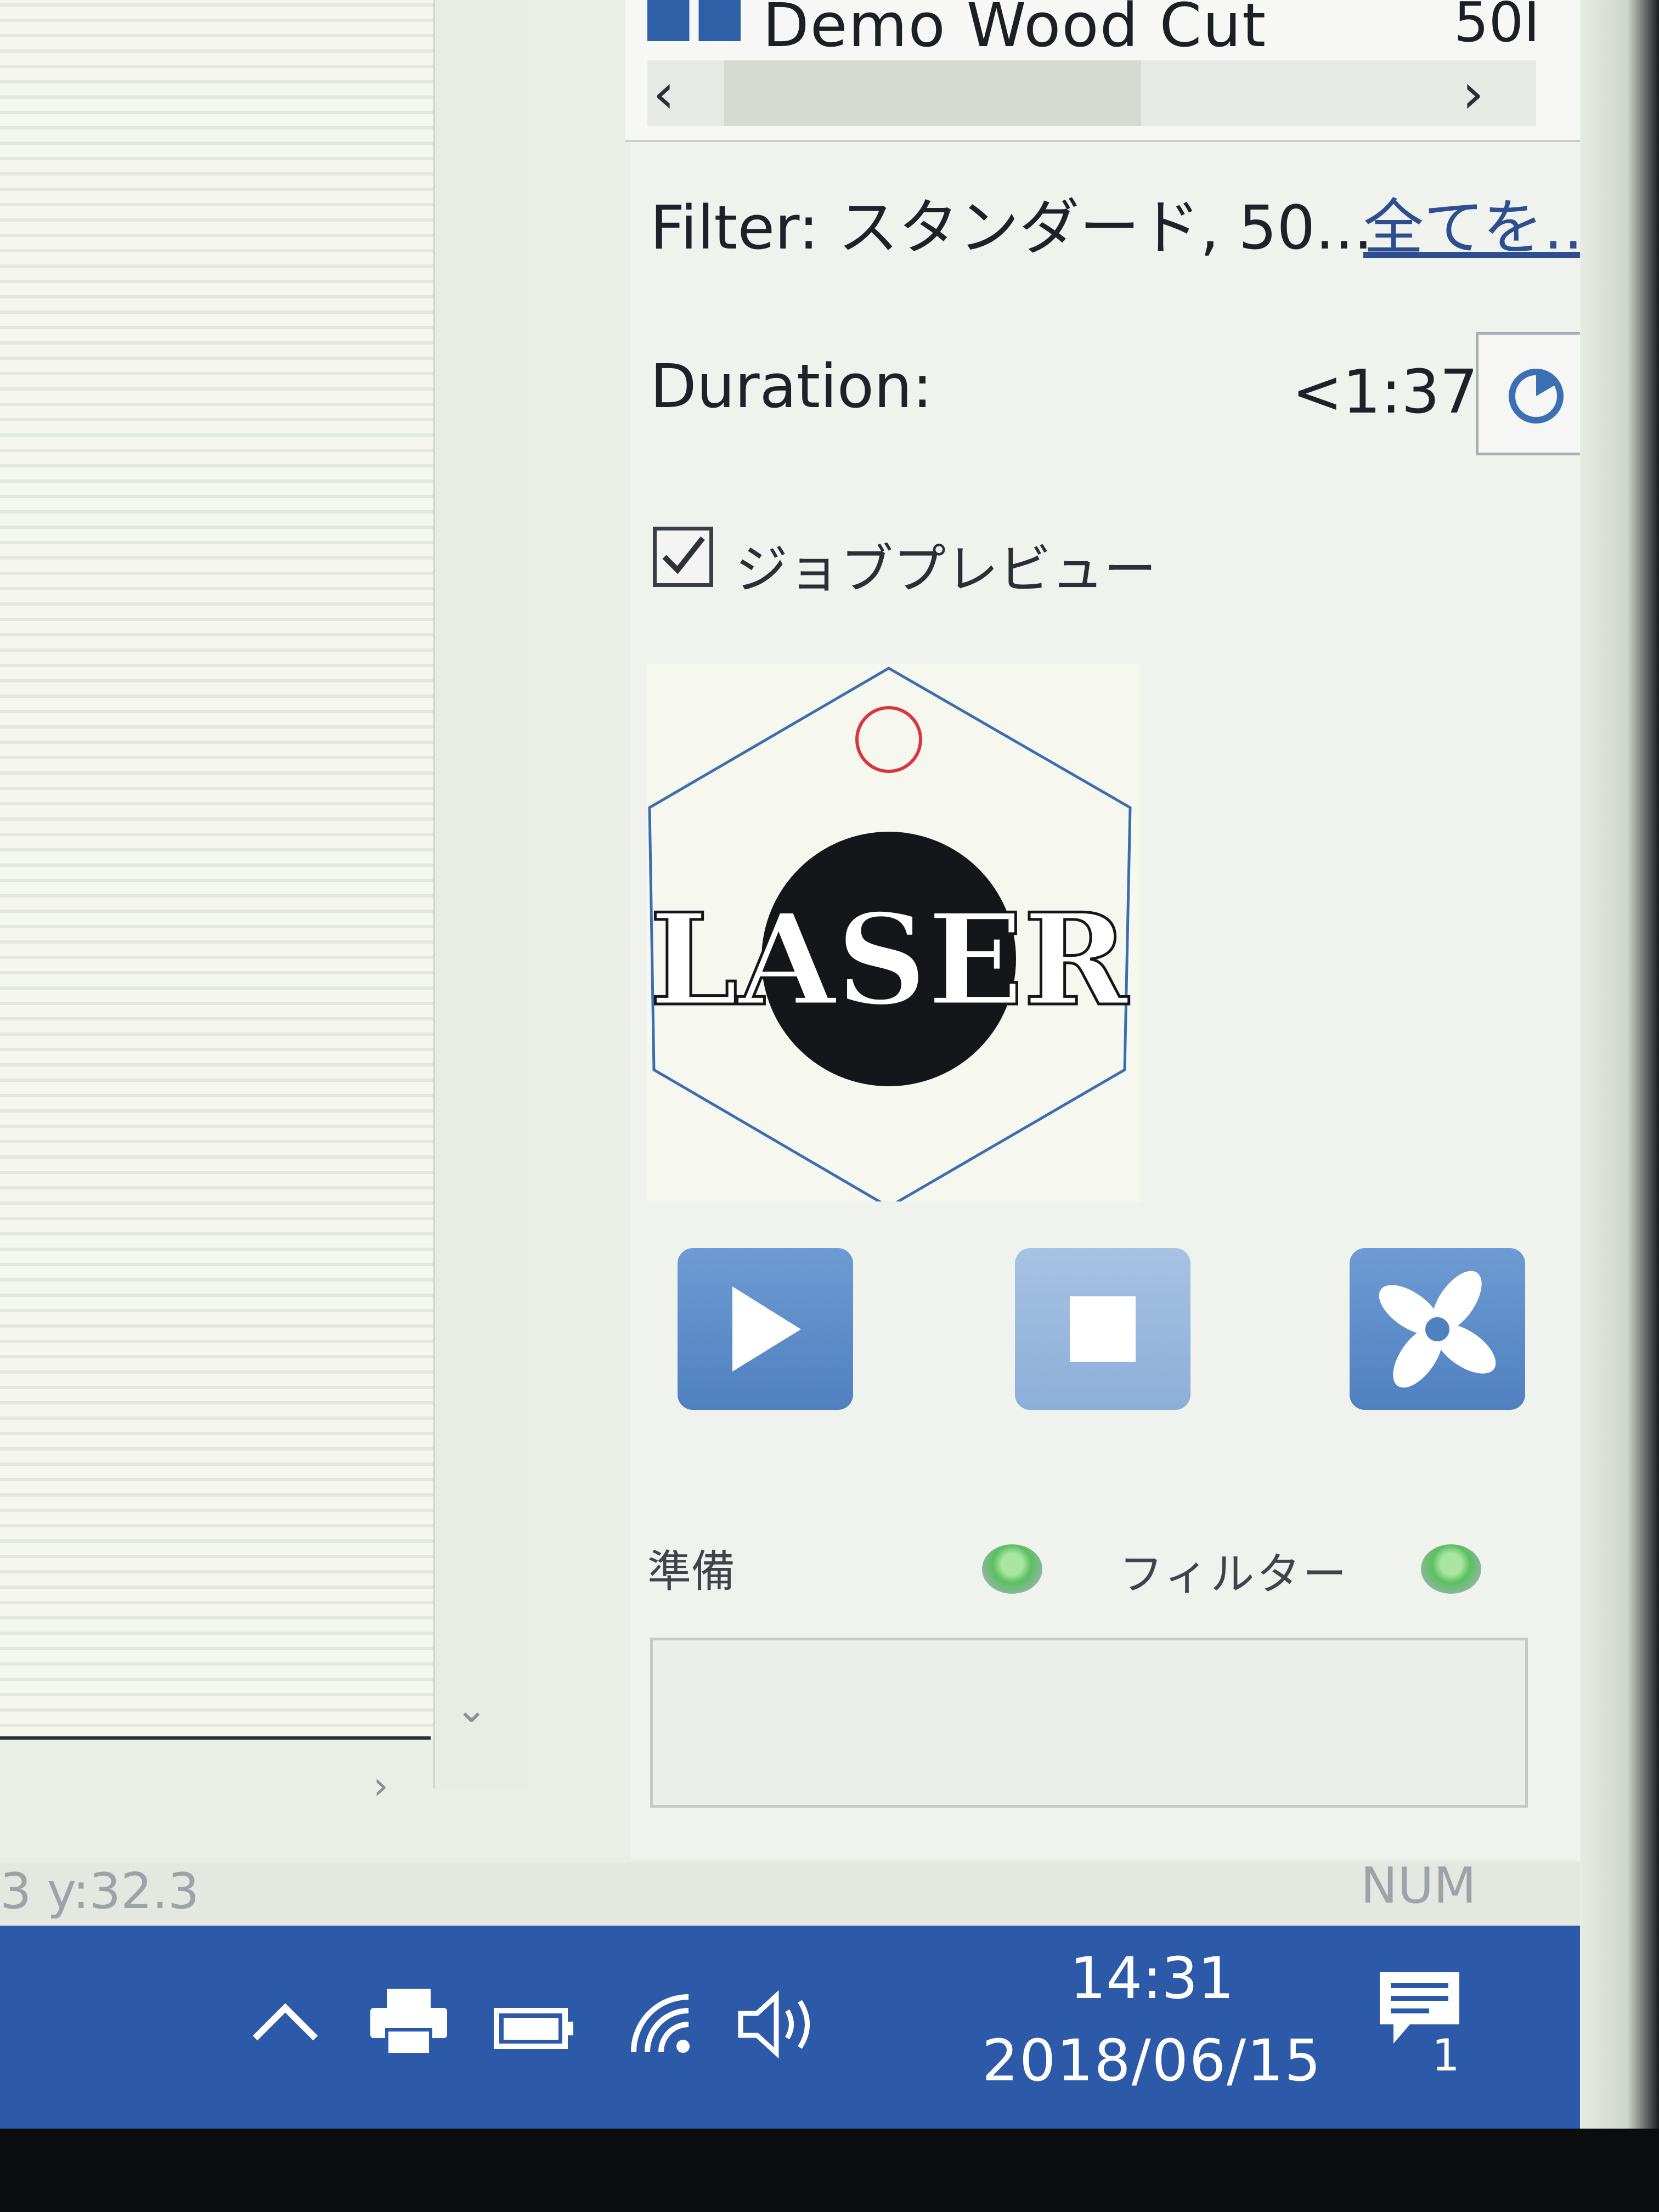 The width and height of the screenshot is (1659, 2212). I want to click on clock-time: 14:31, so click(1152, 1978).